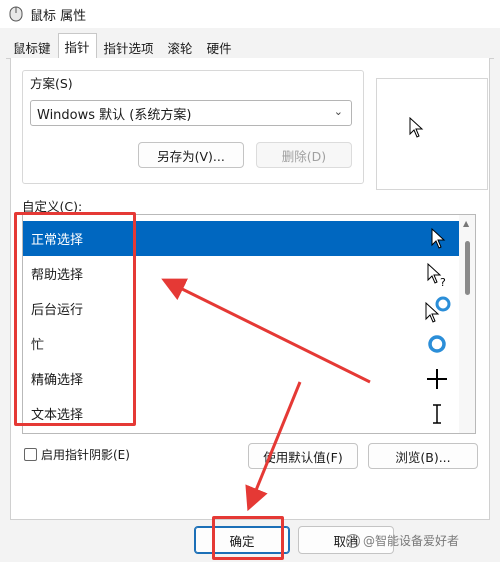  I want to click on annotation-arrow-to-list, so click(266, 331).